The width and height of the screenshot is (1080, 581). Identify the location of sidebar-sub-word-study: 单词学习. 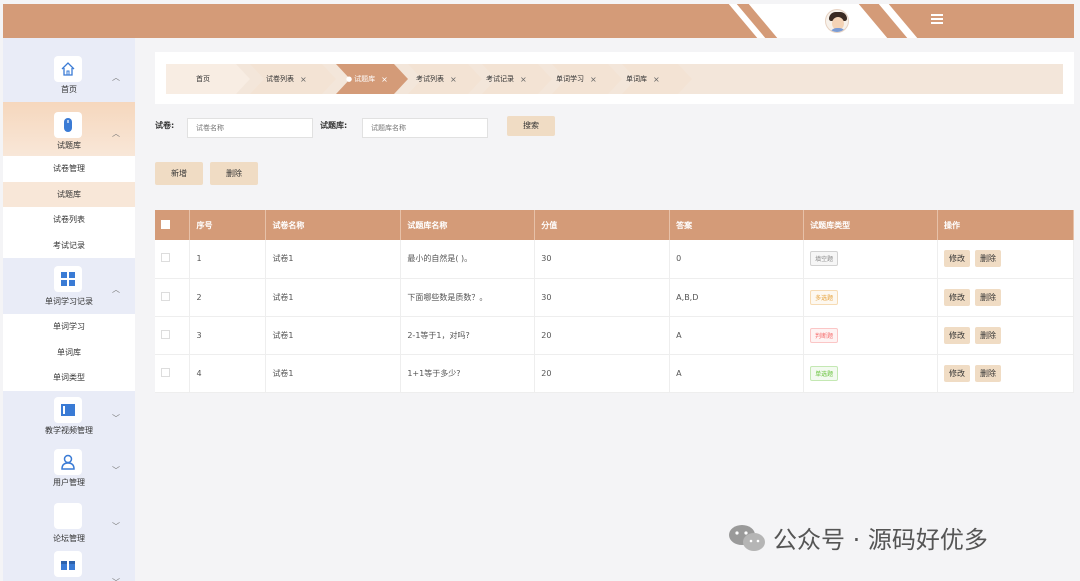
(69, 327).